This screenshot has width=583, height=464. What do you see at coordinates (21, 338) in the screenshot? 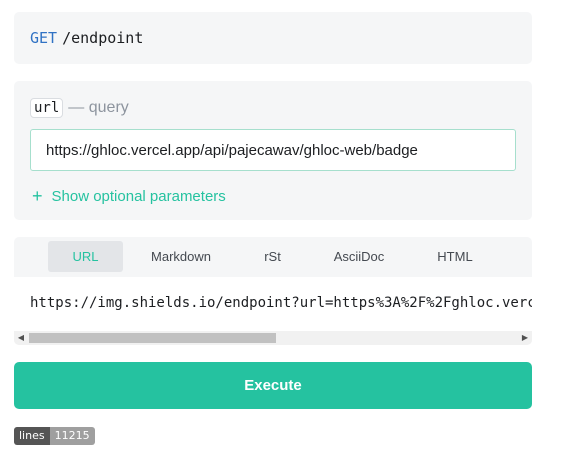
I see `scroll-left-arrow-icon: ◀` at bounding box center [21, 338].